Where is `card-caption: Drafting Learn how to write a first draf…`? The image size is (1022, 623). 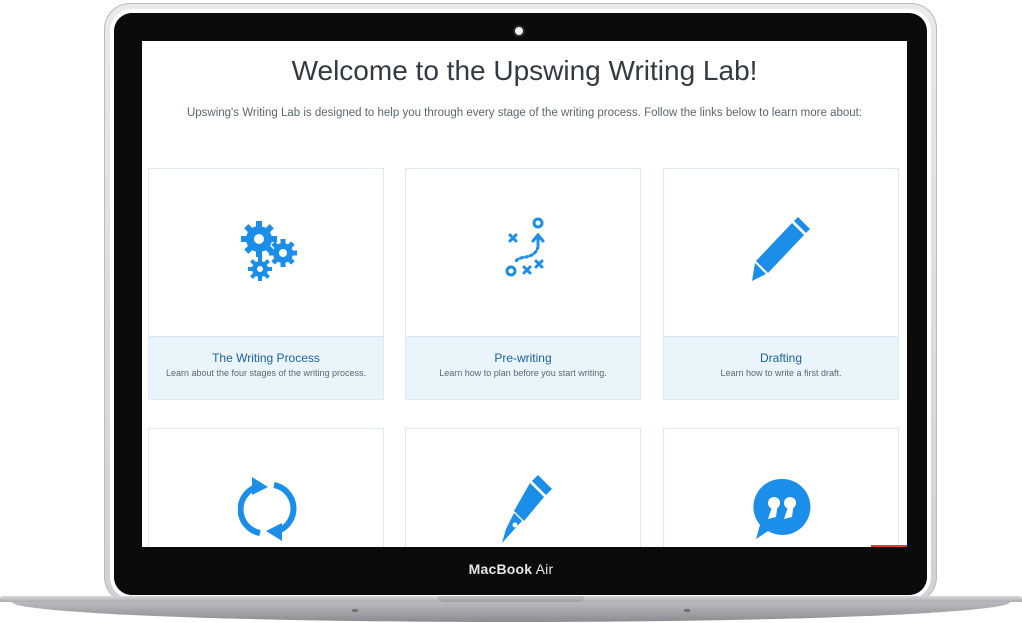 card-caption: Drafting Learn how to write a first draf… is located at coordinates (781, 367).